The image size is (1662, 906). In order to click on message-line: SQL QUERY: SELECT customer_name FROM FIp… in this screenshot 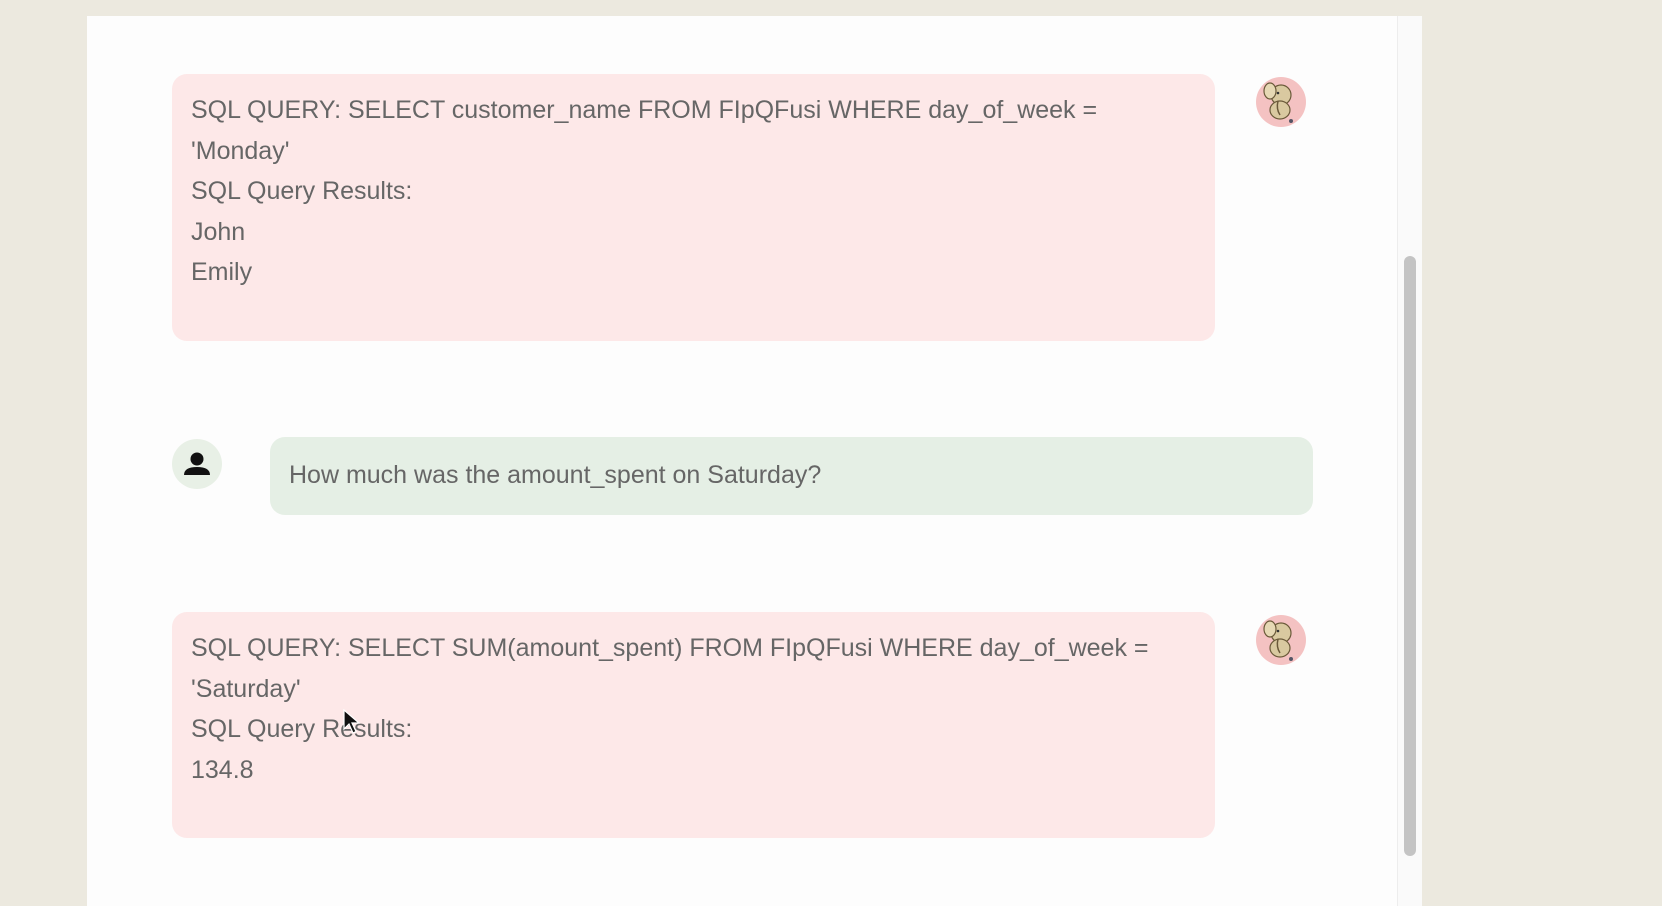, I will do `click(644, 110)`.